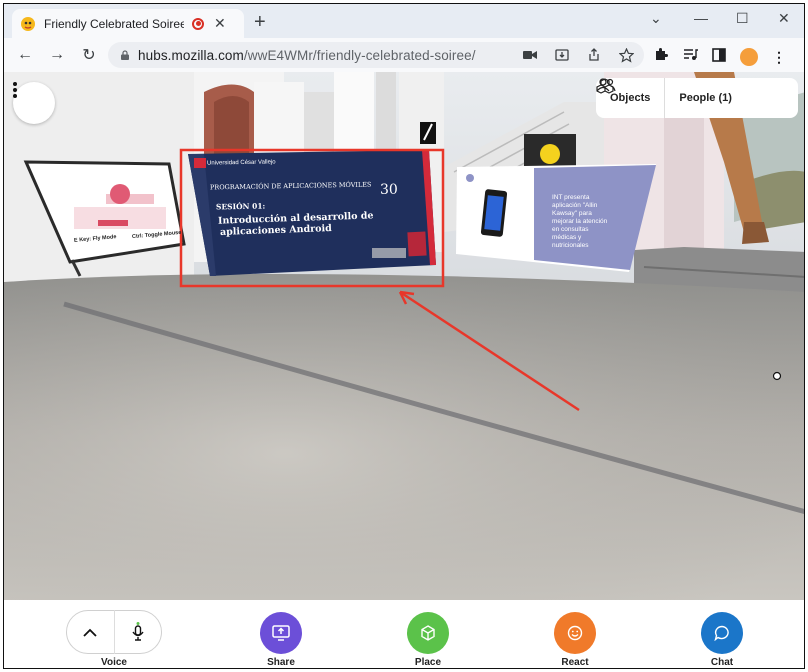 This screenshot has height=672, width=808. Describe the element at coordinates (281, 662) in the screenshot. I see `share-label: Share` at that location.